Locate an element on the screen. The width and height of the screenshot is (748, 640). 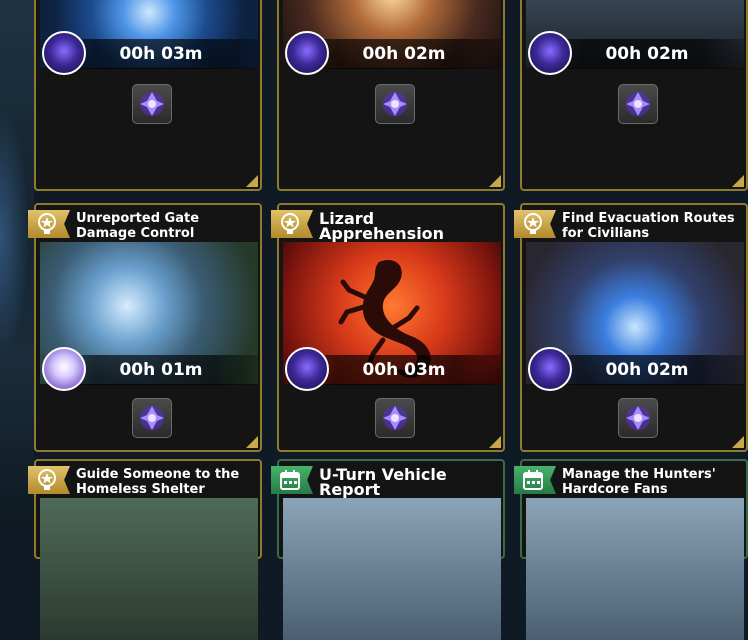
mission-title: Unreported Gate Damage Control is located at coordinates (138, 226).